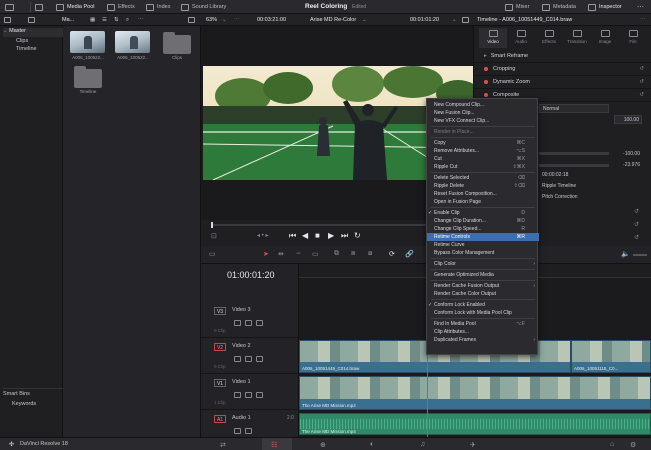 Image resolution: width=651 pixels, height=450 pixels. I want to click on insert-clip-icon: ⧉, so click(336, 254).